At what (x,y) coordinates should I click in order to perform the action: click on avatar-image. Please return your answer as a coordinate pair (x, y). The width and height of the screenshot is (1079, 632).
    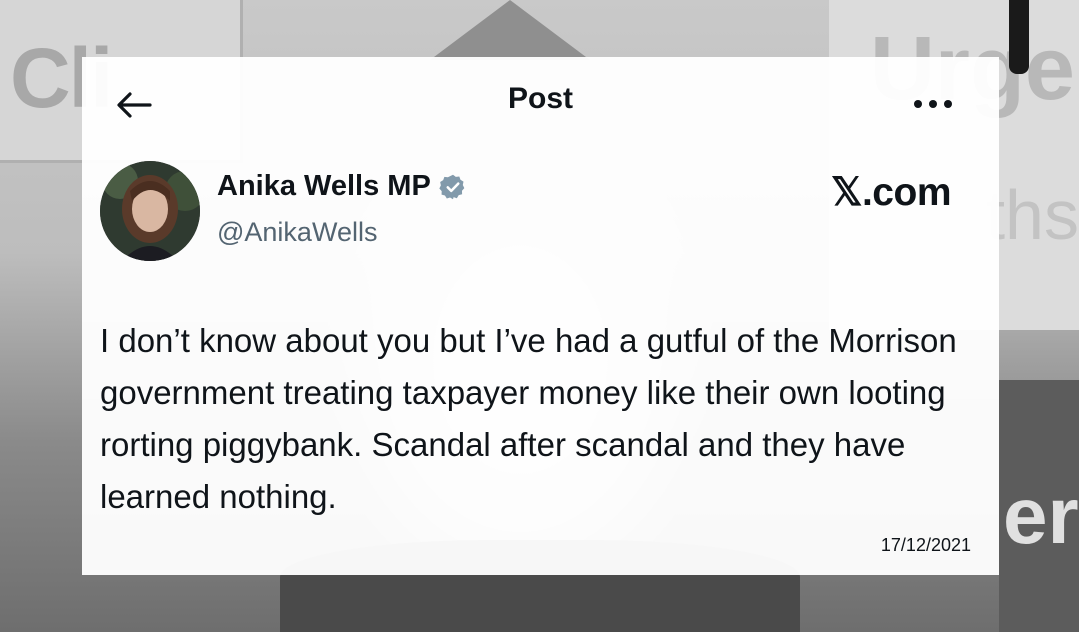
    Looking at the image, I should click on (150, 211).